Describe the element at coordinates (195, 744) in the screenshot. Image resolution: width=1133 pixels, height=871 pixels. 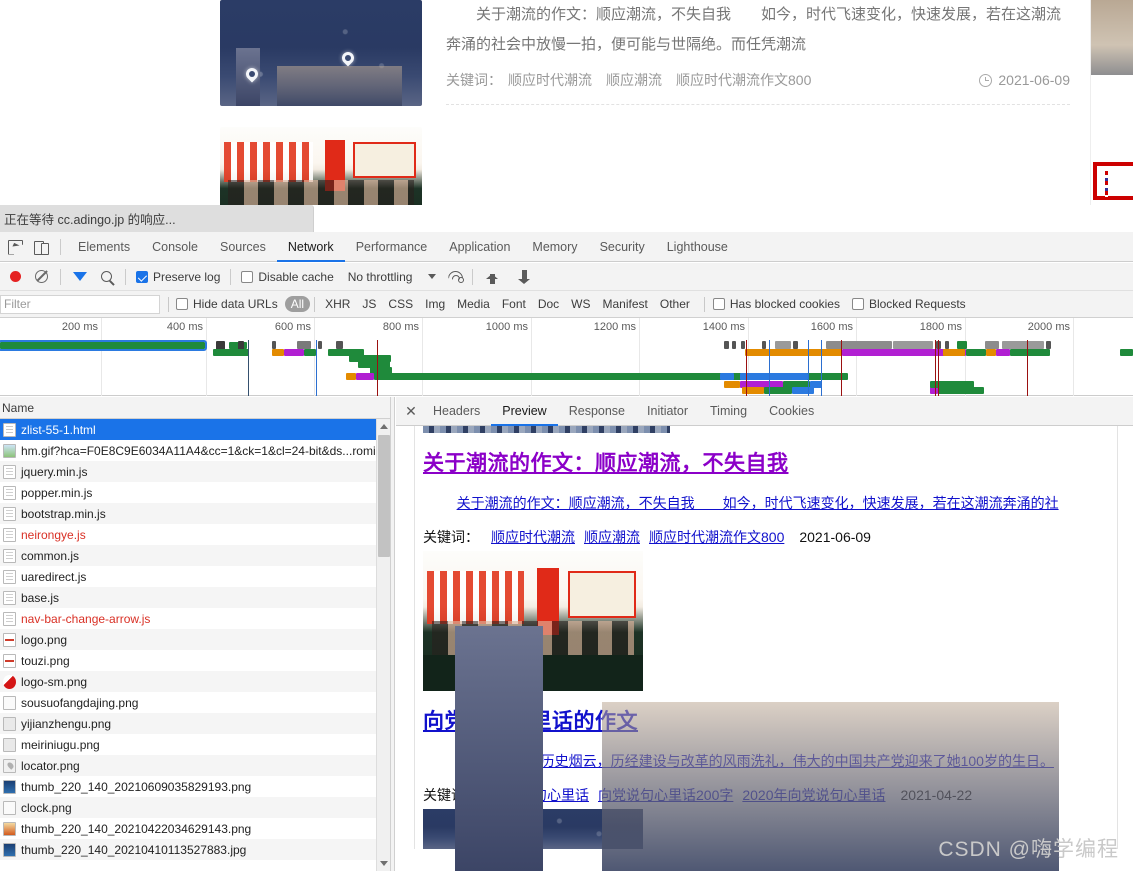
I see `request-row: meiriniugu.png` at that location.